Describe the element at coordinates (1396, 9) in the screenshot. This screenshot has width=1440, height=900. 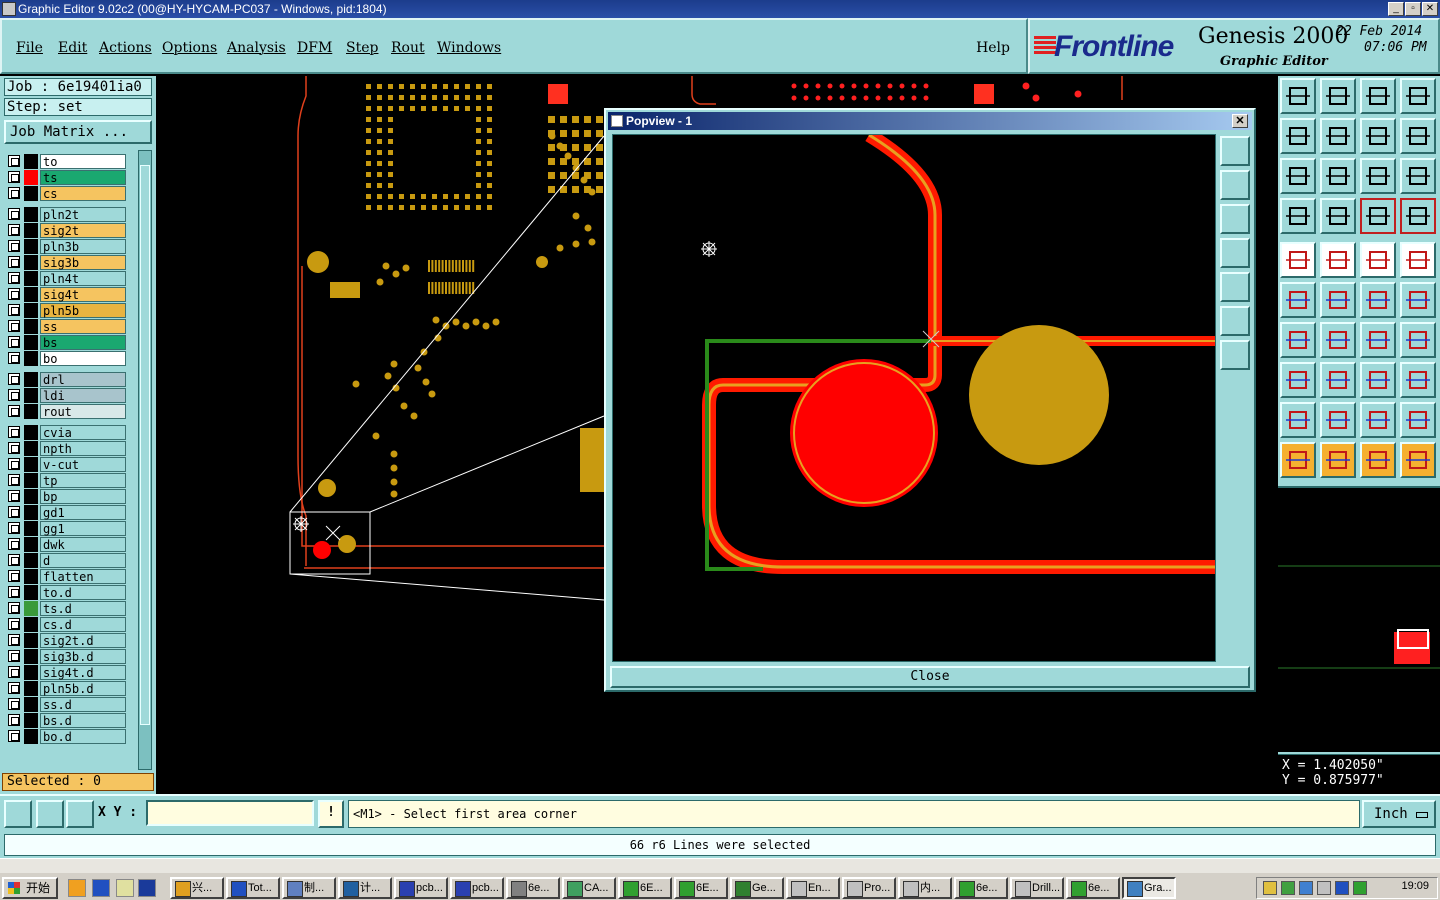
I see `minimize-button: _` at that location.